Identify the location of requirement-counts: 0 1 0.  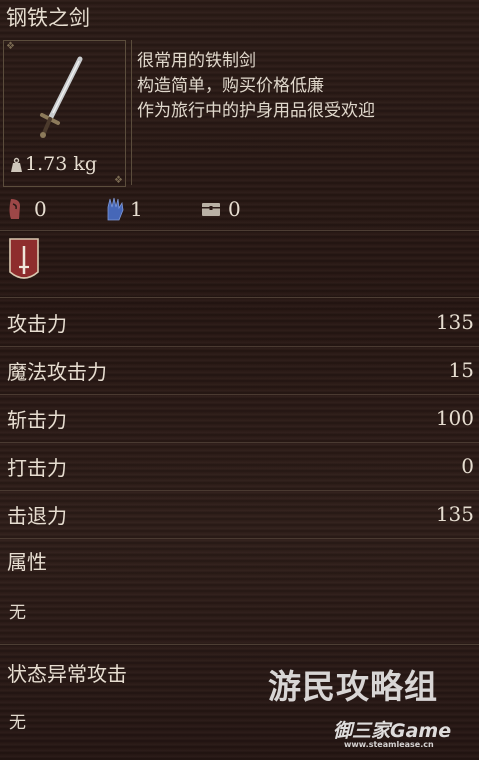
(241, 209).